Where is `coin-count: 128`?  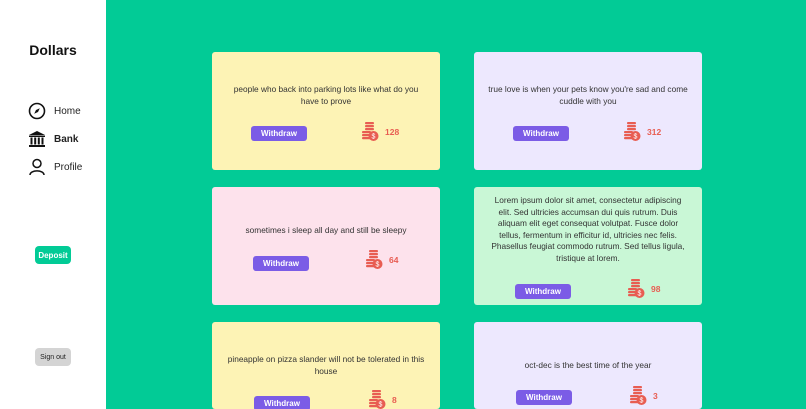
coin-count: 128 is located at coordinates (392, 132).